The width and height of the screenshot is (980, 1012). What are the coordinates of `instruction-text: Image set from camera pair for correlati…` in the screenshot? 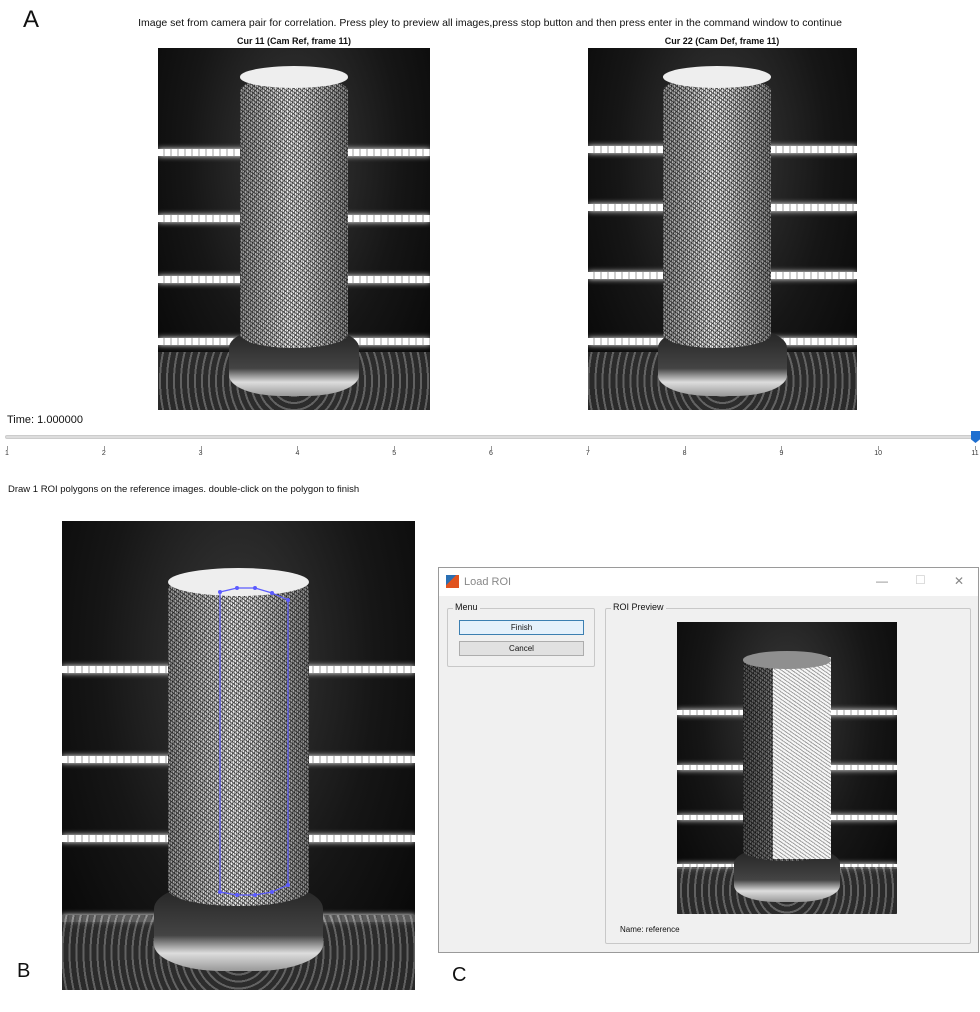 It's located at (490, 23).